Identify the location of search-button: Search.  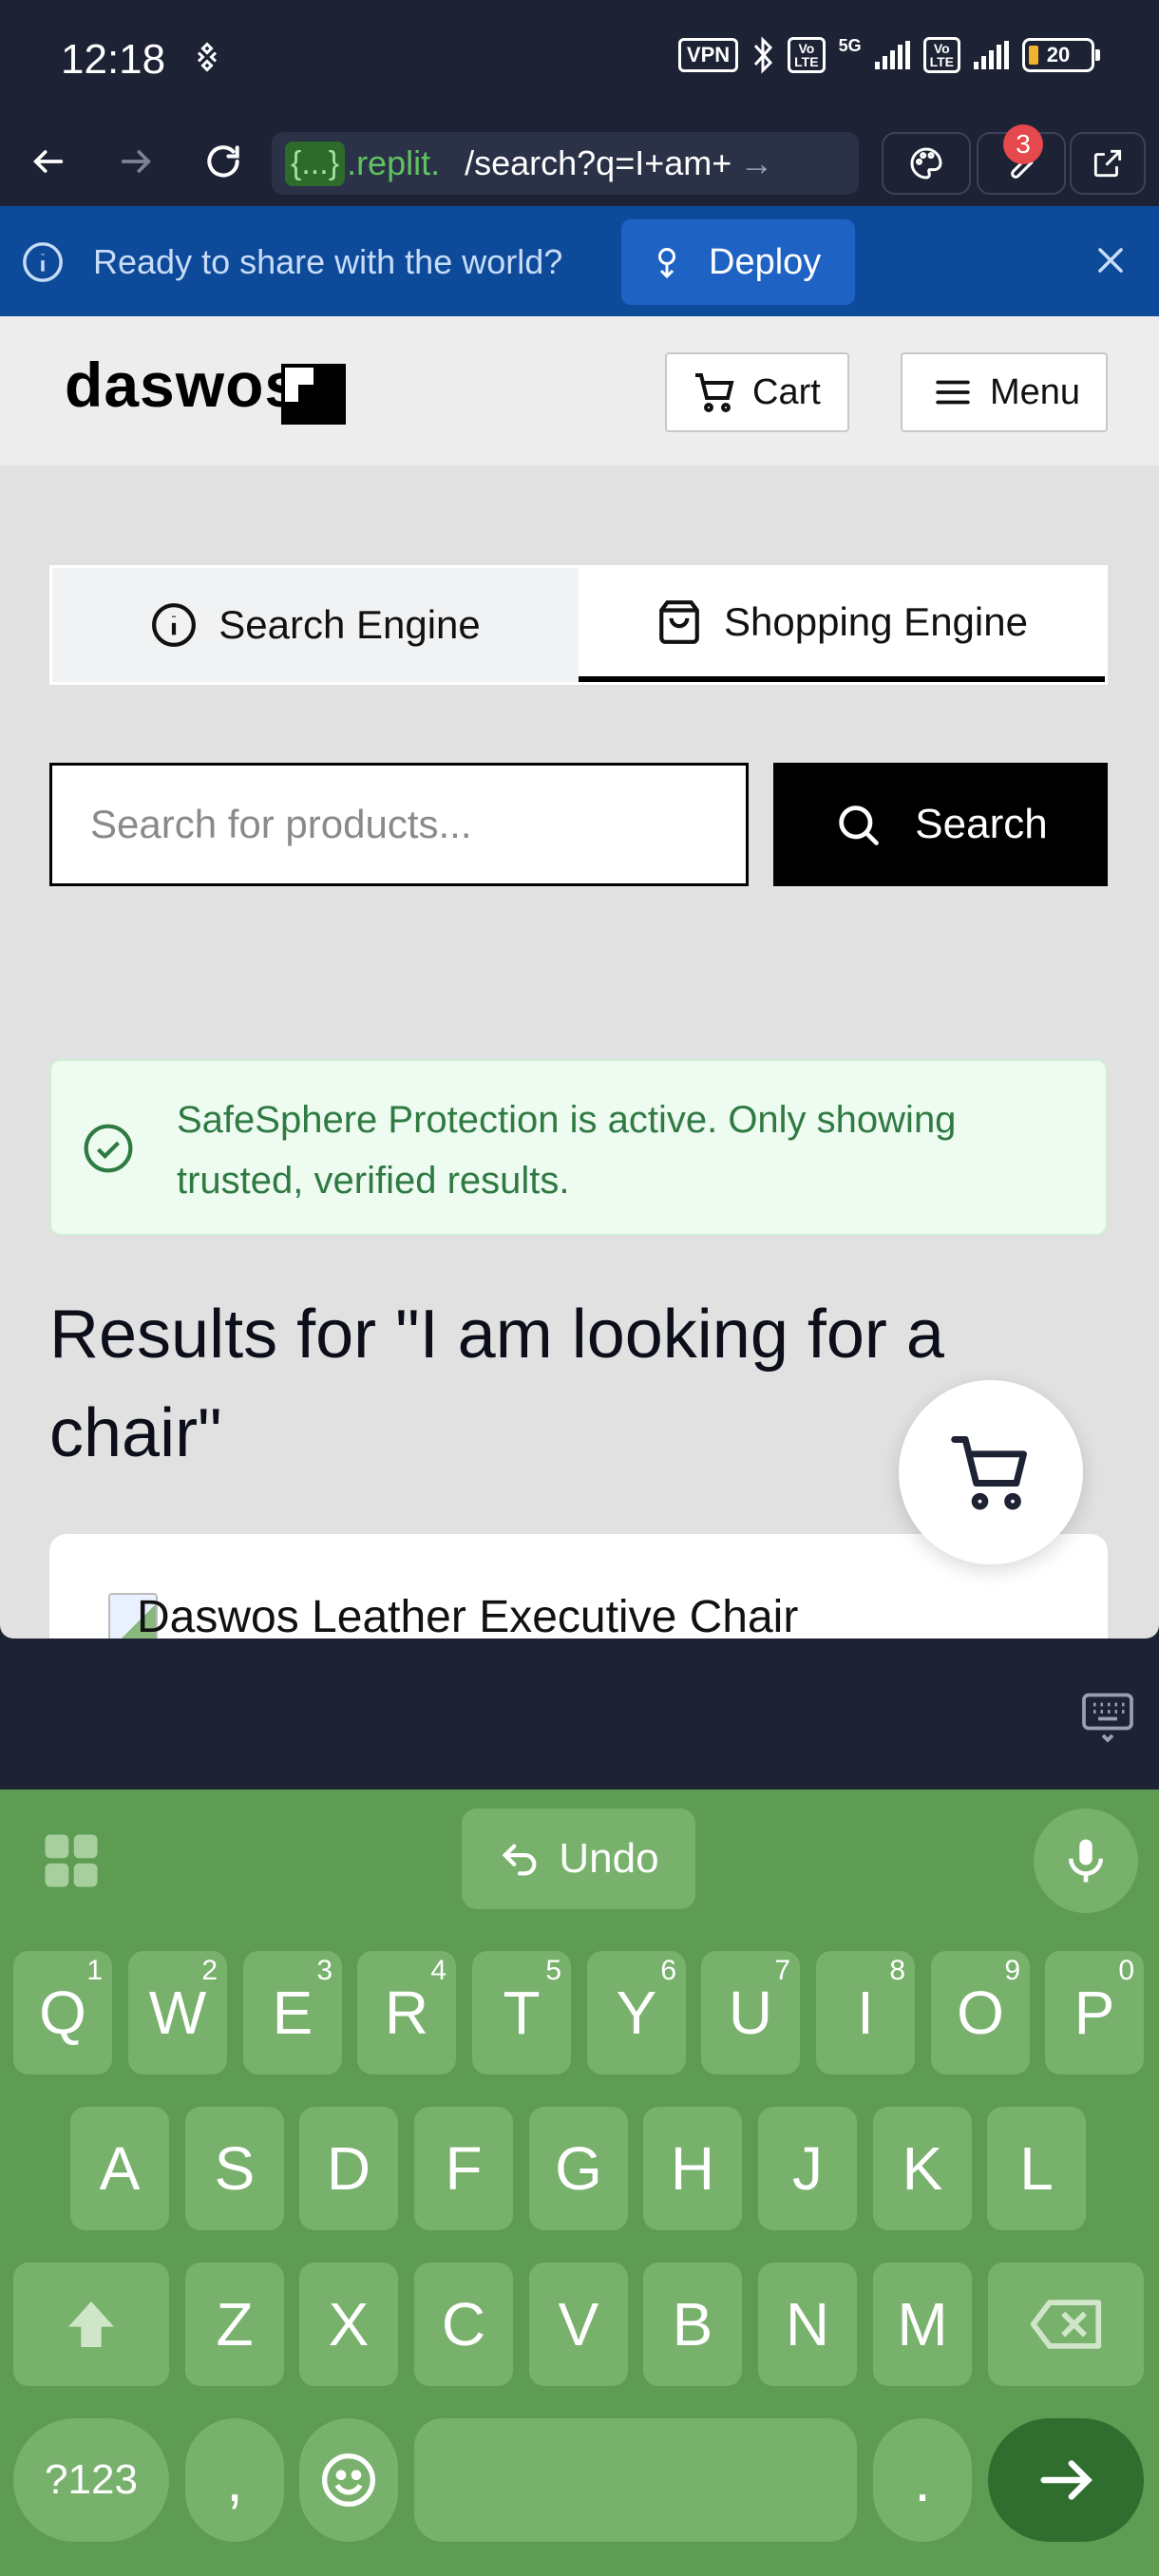
(940, 824).